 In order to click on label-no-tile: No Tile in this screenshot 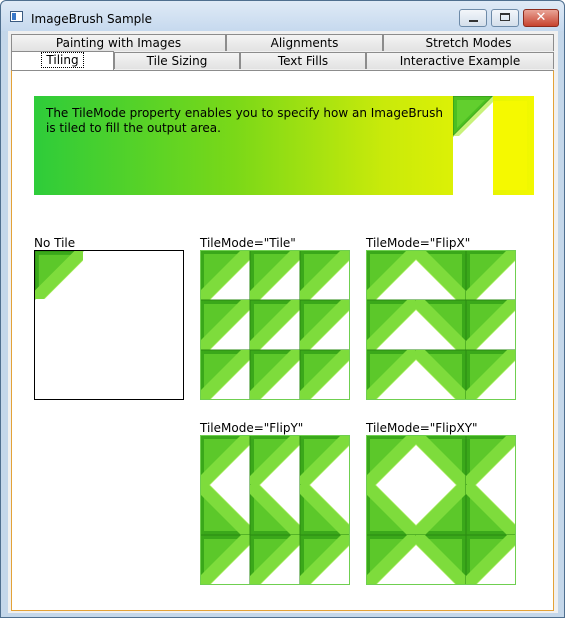, I will do `click(55, 243)`.